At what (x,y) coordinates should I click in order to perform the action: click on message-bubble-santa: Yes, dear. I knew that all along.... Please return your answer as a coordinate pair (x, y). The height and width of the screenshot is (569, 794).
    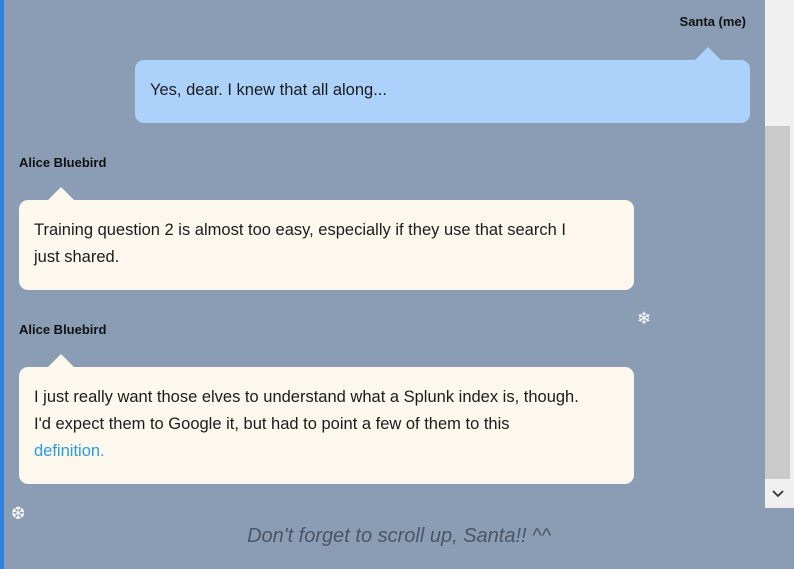
    Looking at the image, I should click on (442, 85).